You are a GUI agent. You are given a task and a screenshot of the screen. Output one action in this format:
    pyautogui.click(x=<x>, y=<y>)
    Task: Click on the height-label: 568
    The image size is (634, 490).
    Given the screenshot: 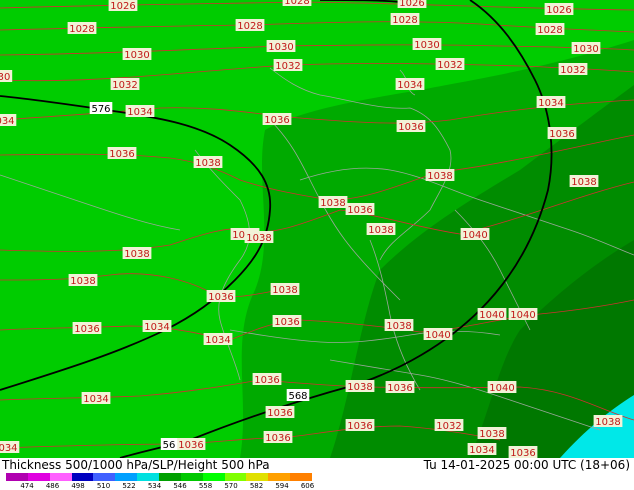 What is the action you would take?
    pyautogui.click(x=297, y=396)
    